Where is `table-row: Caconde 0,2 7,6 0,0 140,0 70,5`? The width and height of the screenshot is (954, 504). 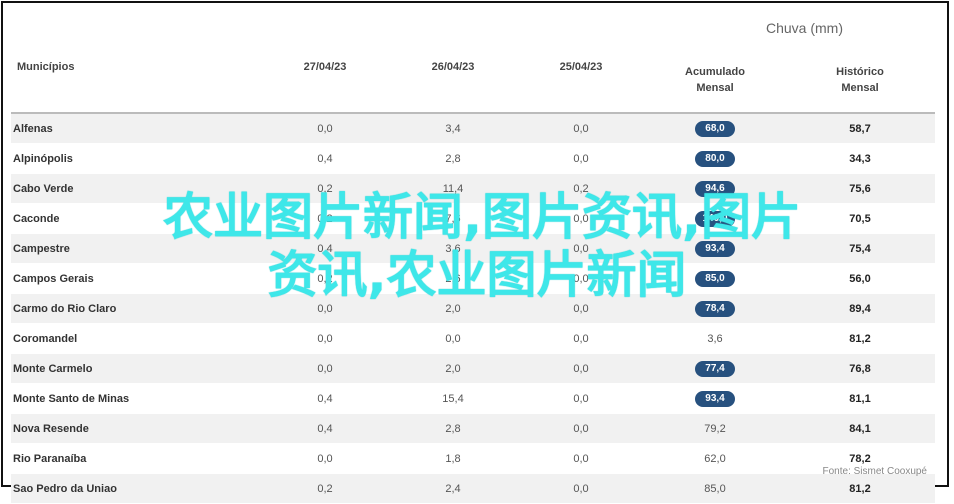 table-row: Caconde 0,2 7,6 0,0 140,0 70,5 is located at coordinates (473, 218).